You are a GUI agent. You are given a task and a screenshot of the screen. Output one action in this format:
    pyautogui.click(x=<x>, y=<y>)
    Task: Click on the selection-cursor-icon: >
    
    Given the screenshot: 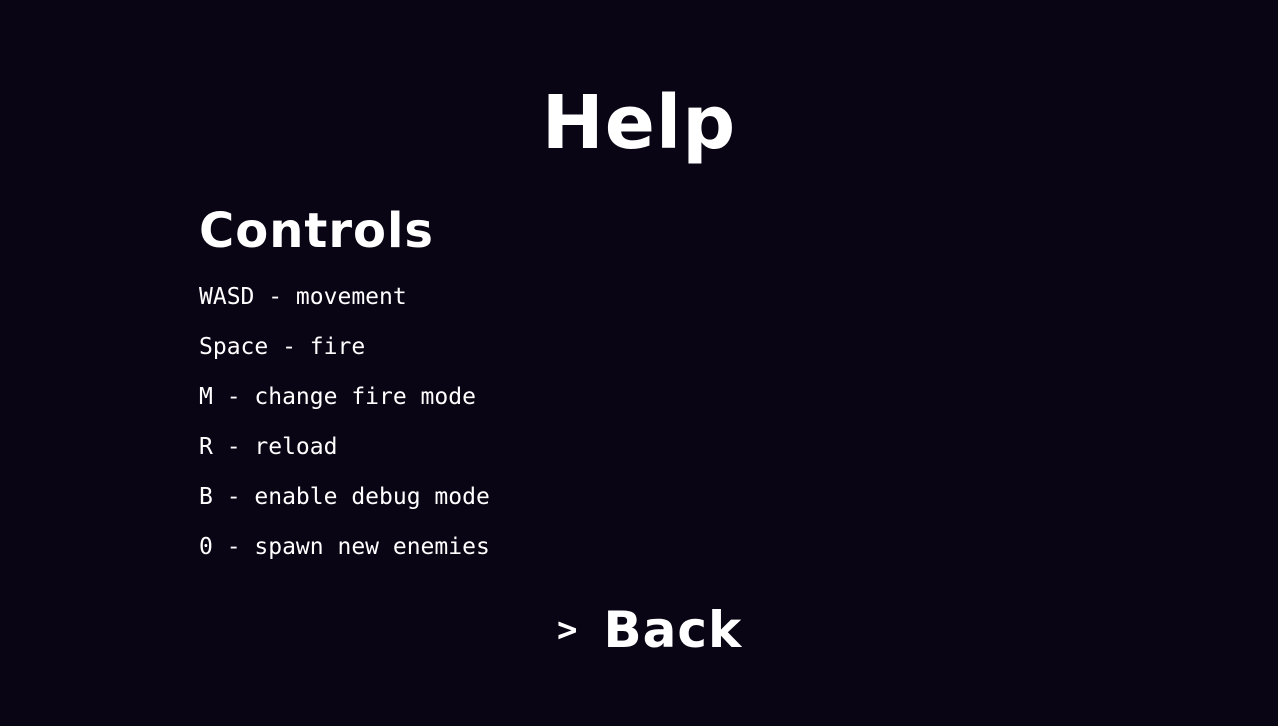 What is the action you would take?
    pyautogui.click(x=567, y=630)
    